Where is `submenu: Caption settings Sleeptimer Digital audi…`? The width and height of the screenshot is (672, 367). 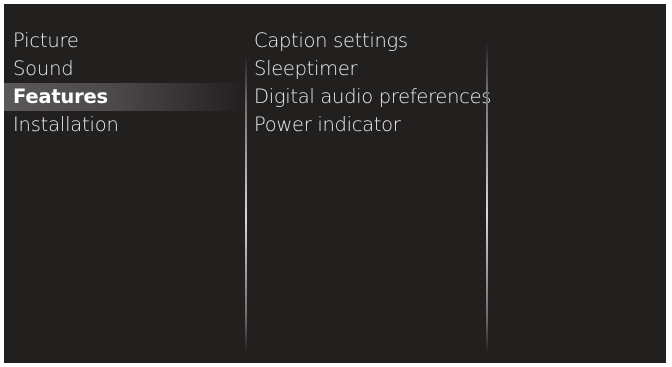 submenu: Caption settings Sleeptimer Digital audi… is located at coordinates (368, 83).